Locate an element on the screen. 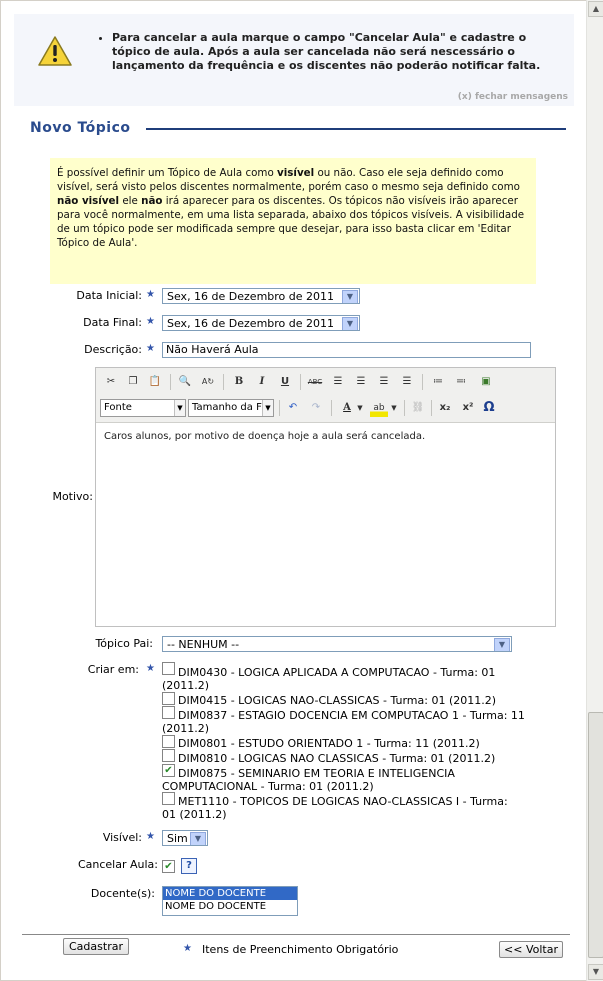 This screenshot has height=981, width=603. cadastrar-button: Cadastrar is located at coordinates (96, 946).